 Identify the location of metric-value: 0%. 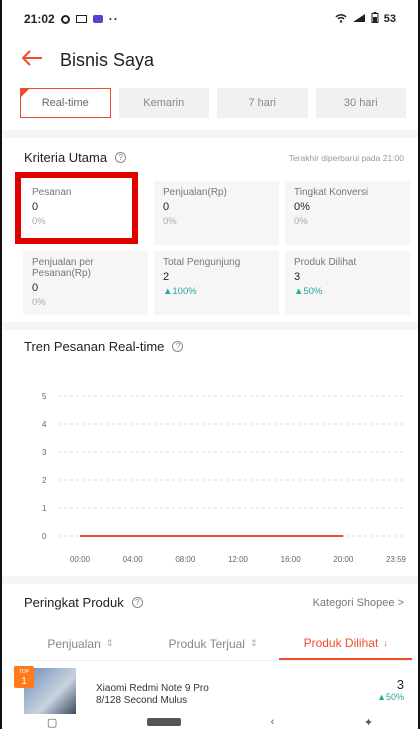
(302, 207).